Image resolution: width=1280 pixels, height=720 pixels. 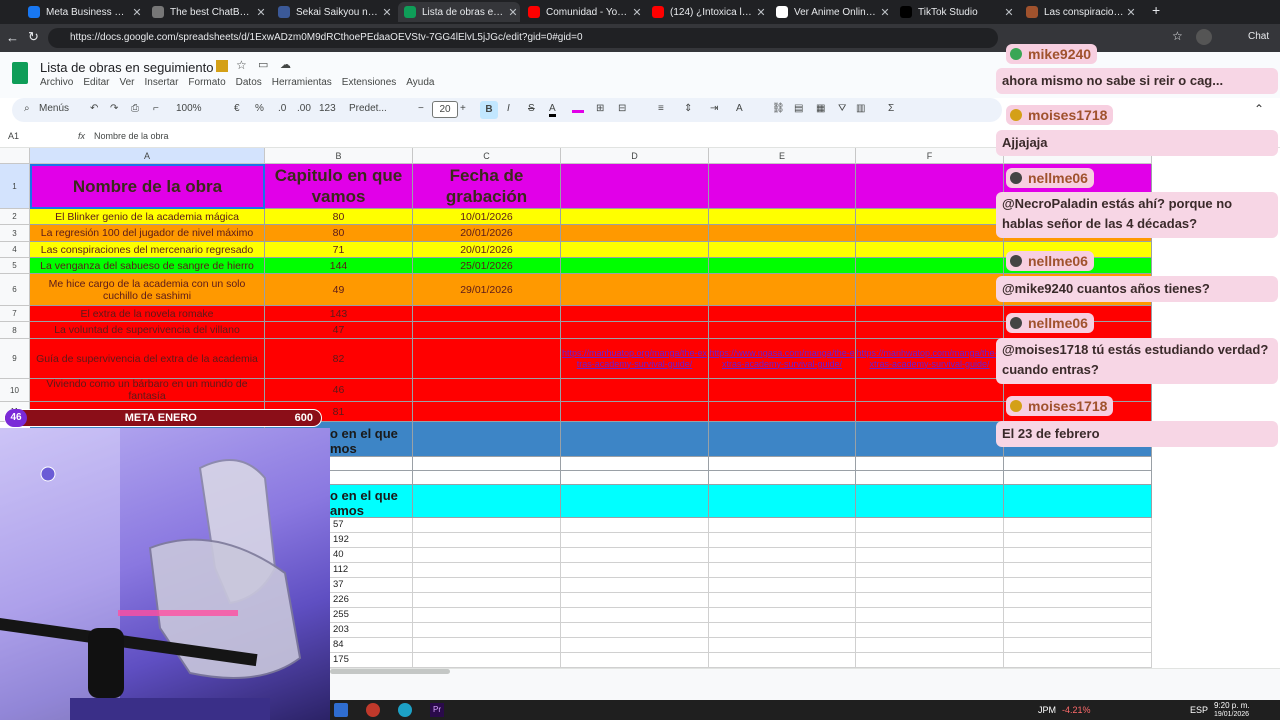 I want to click on redo-icon: ↷, so click(x=114, y=108).